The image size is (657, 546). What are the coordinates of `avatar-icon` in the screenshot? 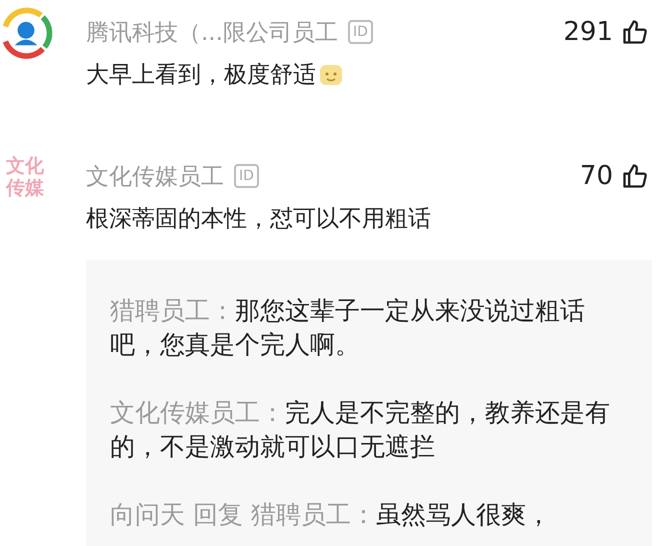 It's located at (27, 34).